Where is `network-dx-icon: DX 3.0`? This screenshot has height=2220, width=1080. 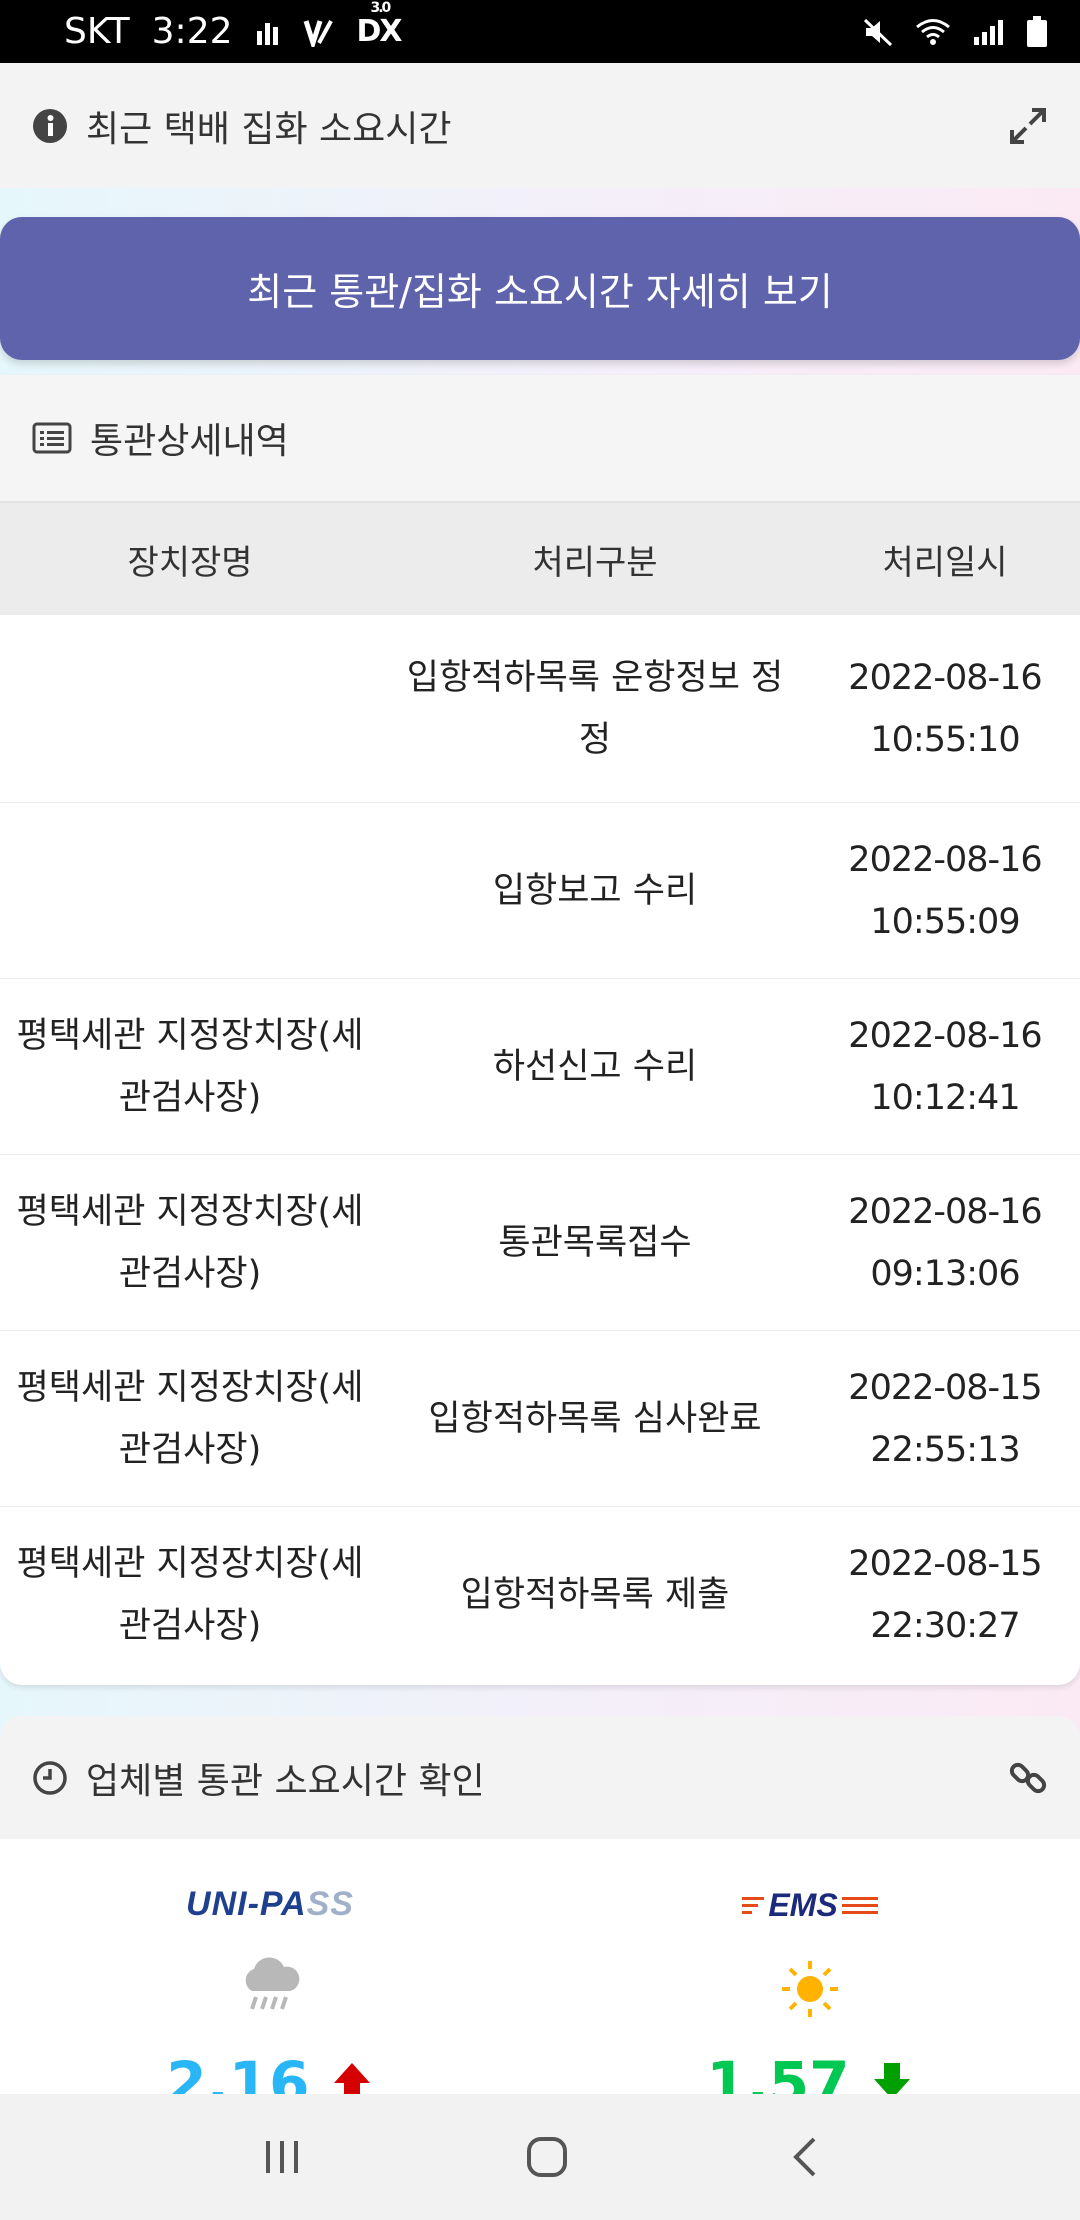
network-dx-icon: DX 3.0 is located at coordinates (379, 24).